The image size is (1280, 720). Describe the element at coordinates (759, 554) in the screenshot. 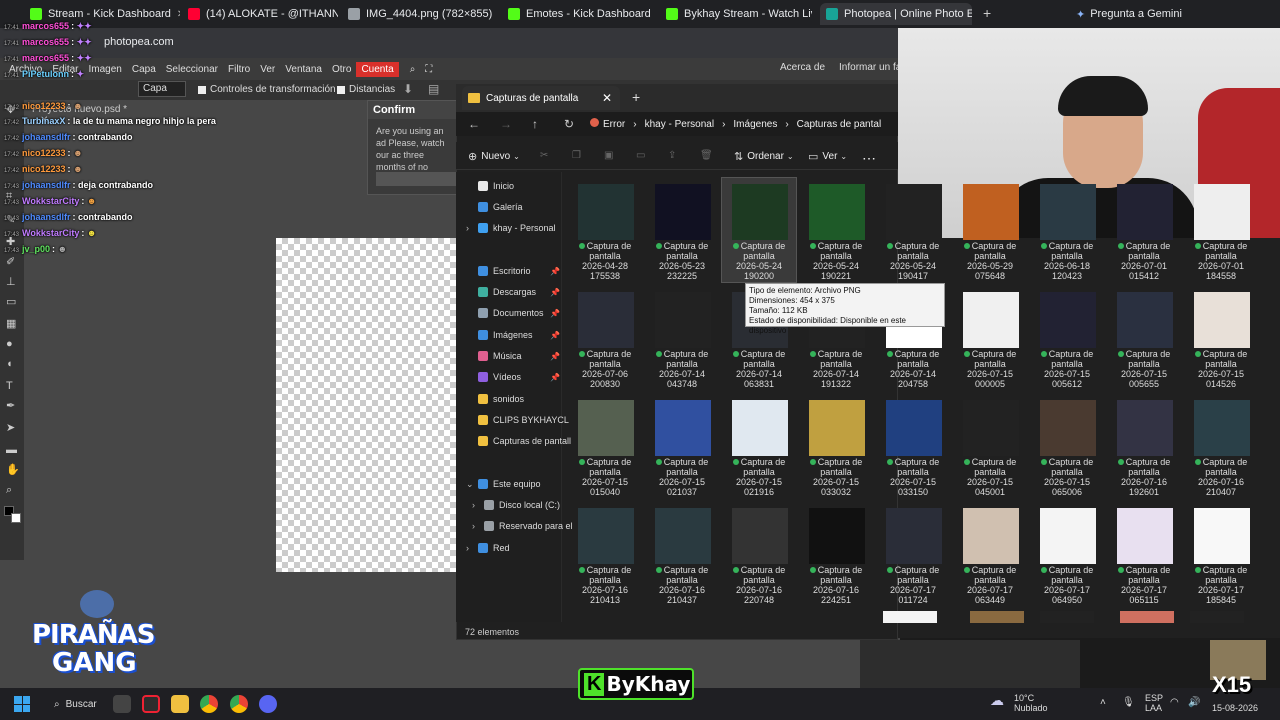

I see `file-item: Captura de pantalla 2026-07-16 220748` at that location.